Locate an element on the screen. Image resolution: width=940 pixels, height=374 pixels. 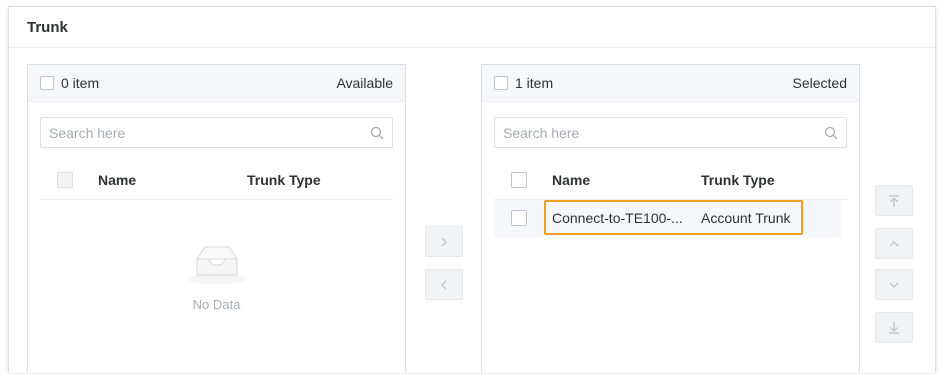
chevron-left-icon is located at coordinates (444, 284).